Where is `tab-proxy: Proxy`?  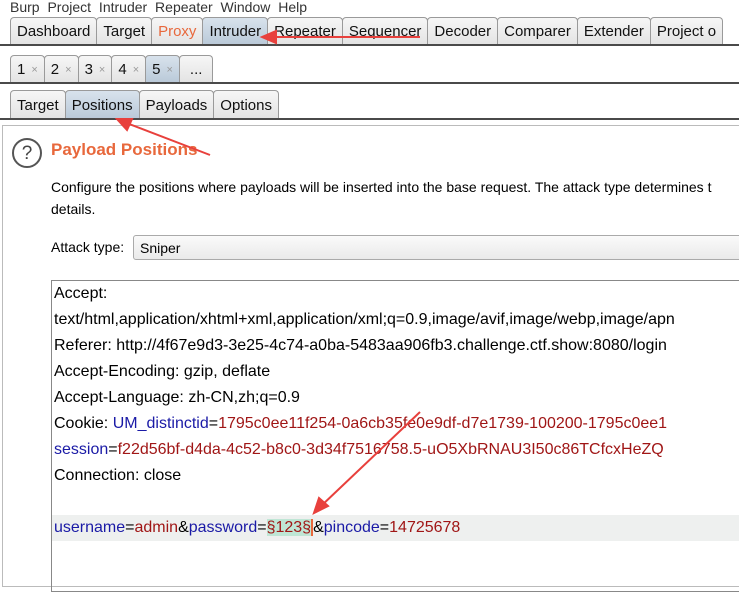
tab-proxy: Proxy is located at coordinates (177, 31).